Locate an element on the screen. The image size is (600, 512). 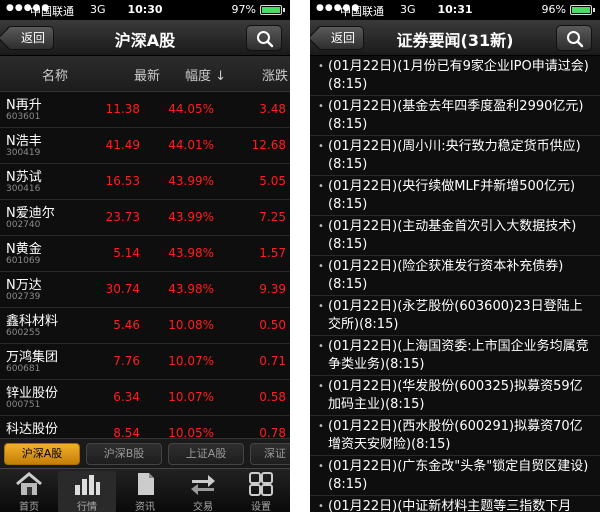
segment-sh-sz-a: 沪深A股 is located at coordinates (42, 454).